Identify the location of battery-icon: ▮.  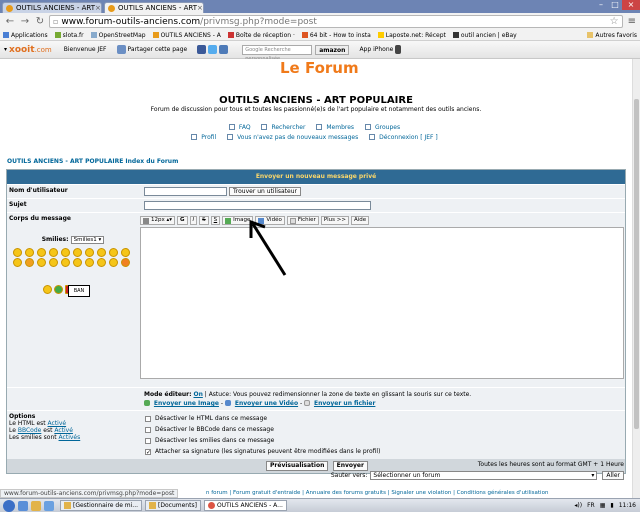
(611, 505).